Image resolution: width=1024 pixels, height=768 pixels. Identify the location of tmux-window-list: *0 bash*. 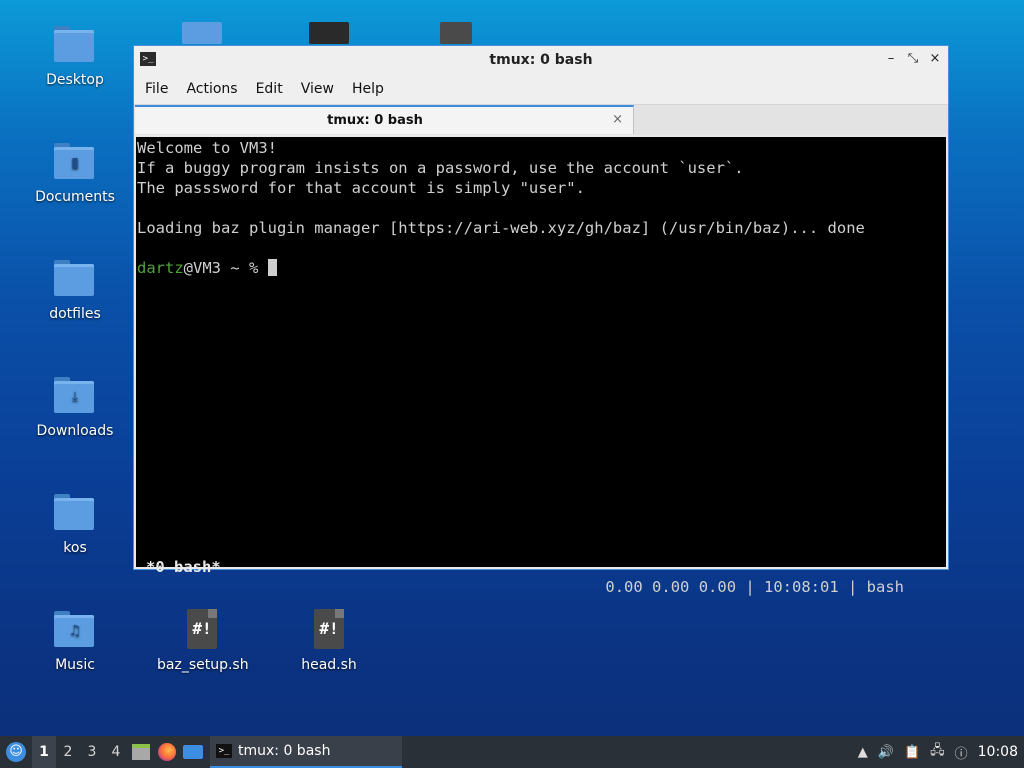
(183, 567).